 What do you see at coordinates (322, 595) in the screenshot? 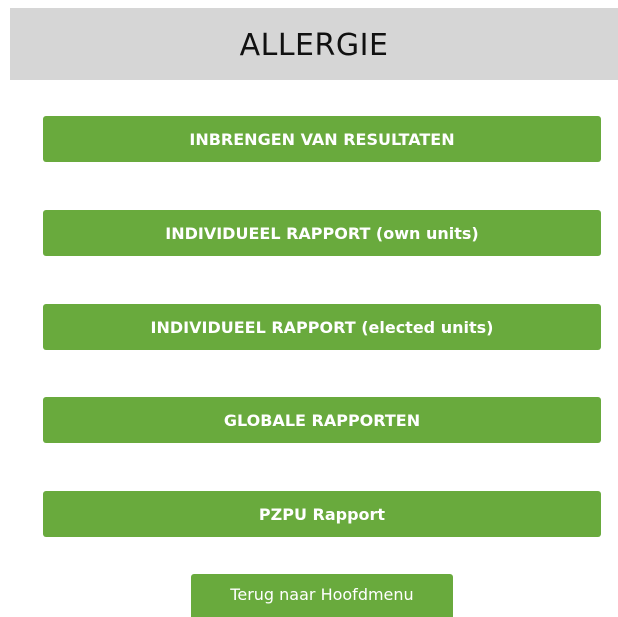
I see `back-to-main-menu-button: Terug naar Hoofdmenu` at bounding box center [322, 595].